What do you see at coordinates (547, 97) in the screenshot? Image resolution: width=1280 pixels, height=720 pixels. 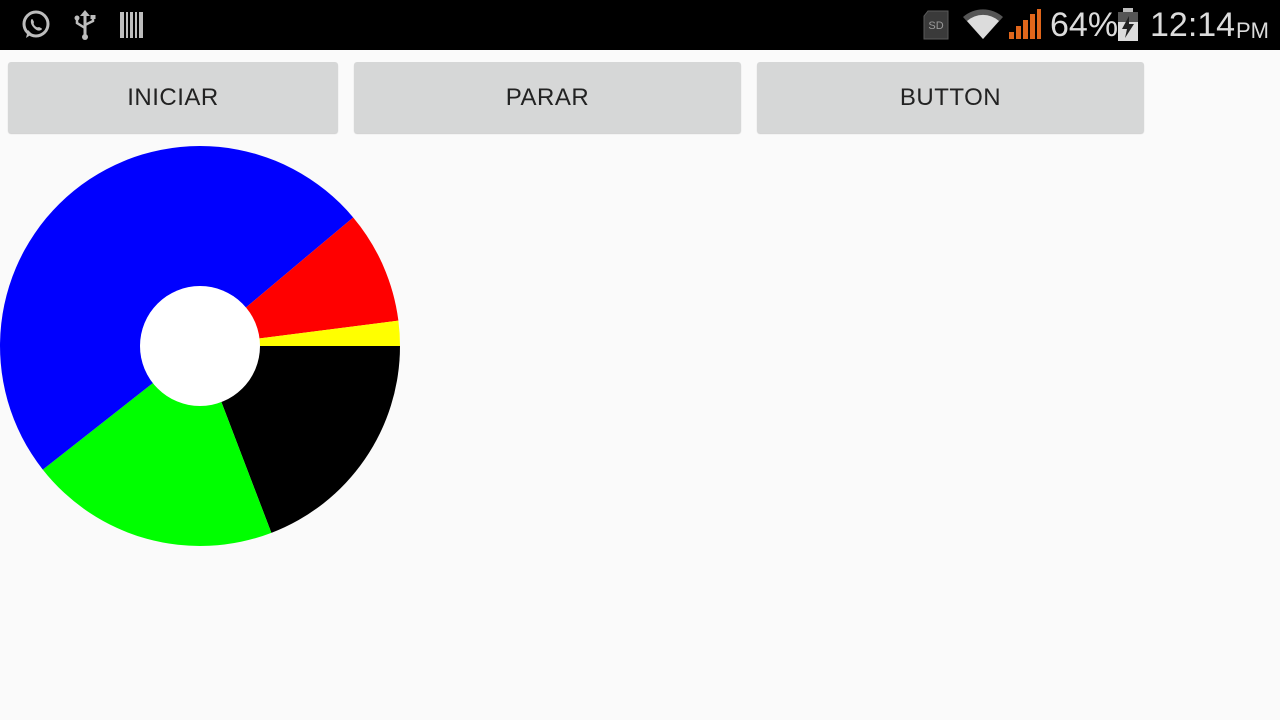 I see `parar-button: PARAR` at bounding box center [547, 97].